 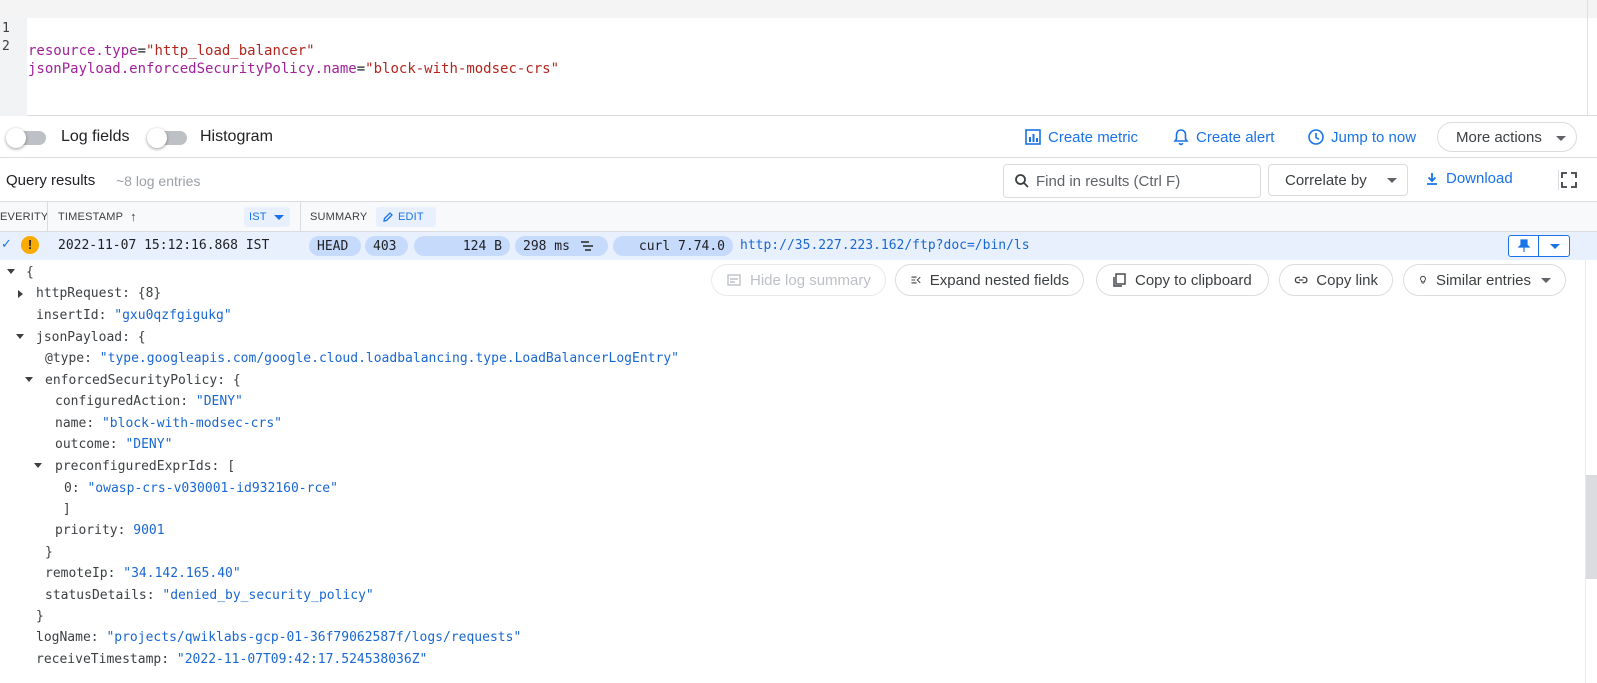 I want to click on log-fields-toggle, so click(x=28, y=138).